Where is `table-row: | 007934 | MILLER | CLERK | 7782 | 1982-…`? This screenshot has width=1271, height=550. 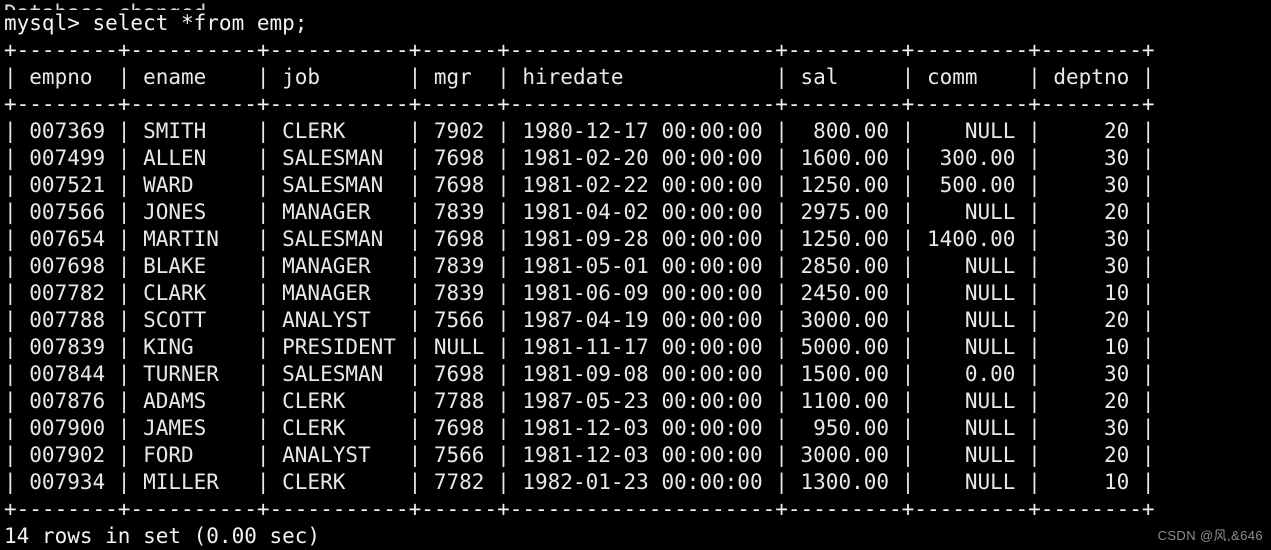 table-row: | 007934 | MILLER | CLERK | 7782 | 1982-… is located at coordinates (579, 482).